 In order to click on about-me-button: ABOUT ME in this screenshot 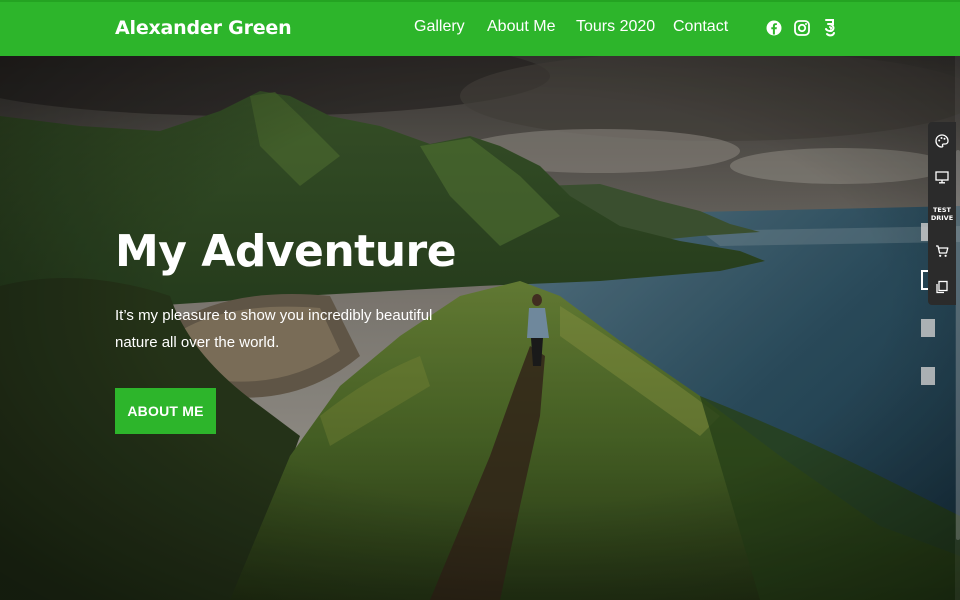, I will do `click(165, 411)`.